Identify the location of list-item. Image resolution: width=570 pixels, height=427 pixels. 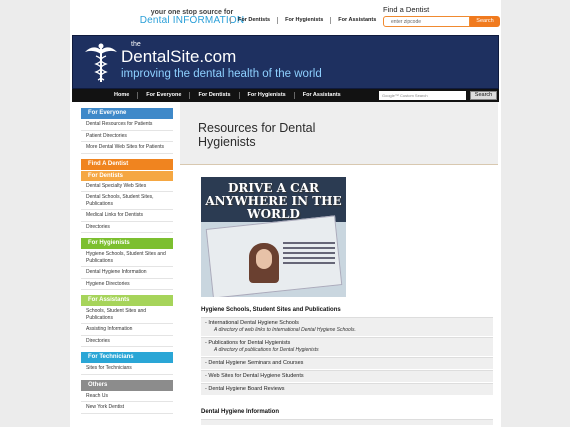
(347, 422).